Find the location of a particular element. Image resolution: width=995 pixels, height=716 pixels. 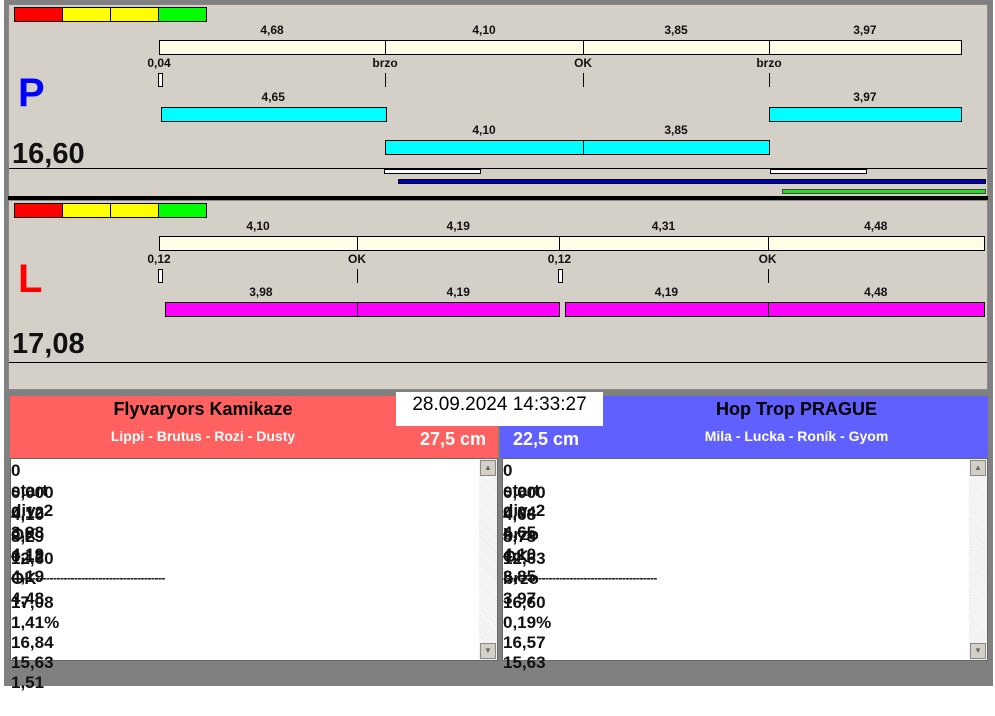

summary-cell: 1,41% is located at coordinates (35, 622).